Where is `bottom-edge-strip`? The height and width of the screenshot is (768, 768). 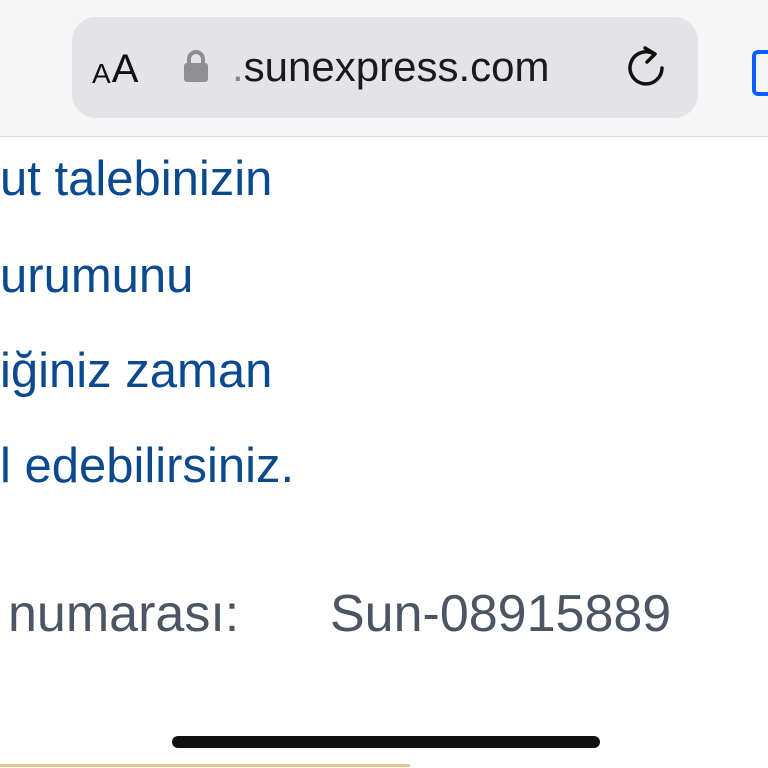 bottom-edge-strip is located at coordinates (205, 765).